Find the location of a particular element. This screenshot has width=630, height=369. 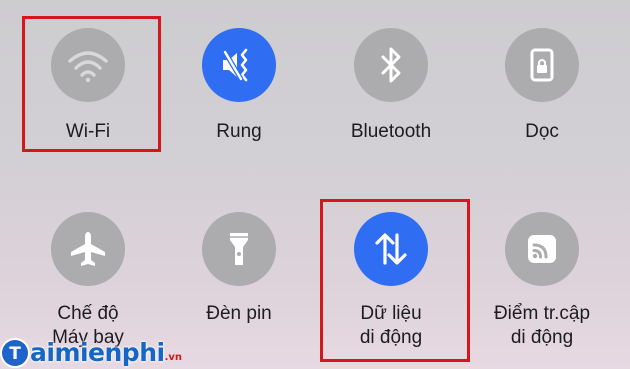

airplane-icon is located at coordinates (88, 249).